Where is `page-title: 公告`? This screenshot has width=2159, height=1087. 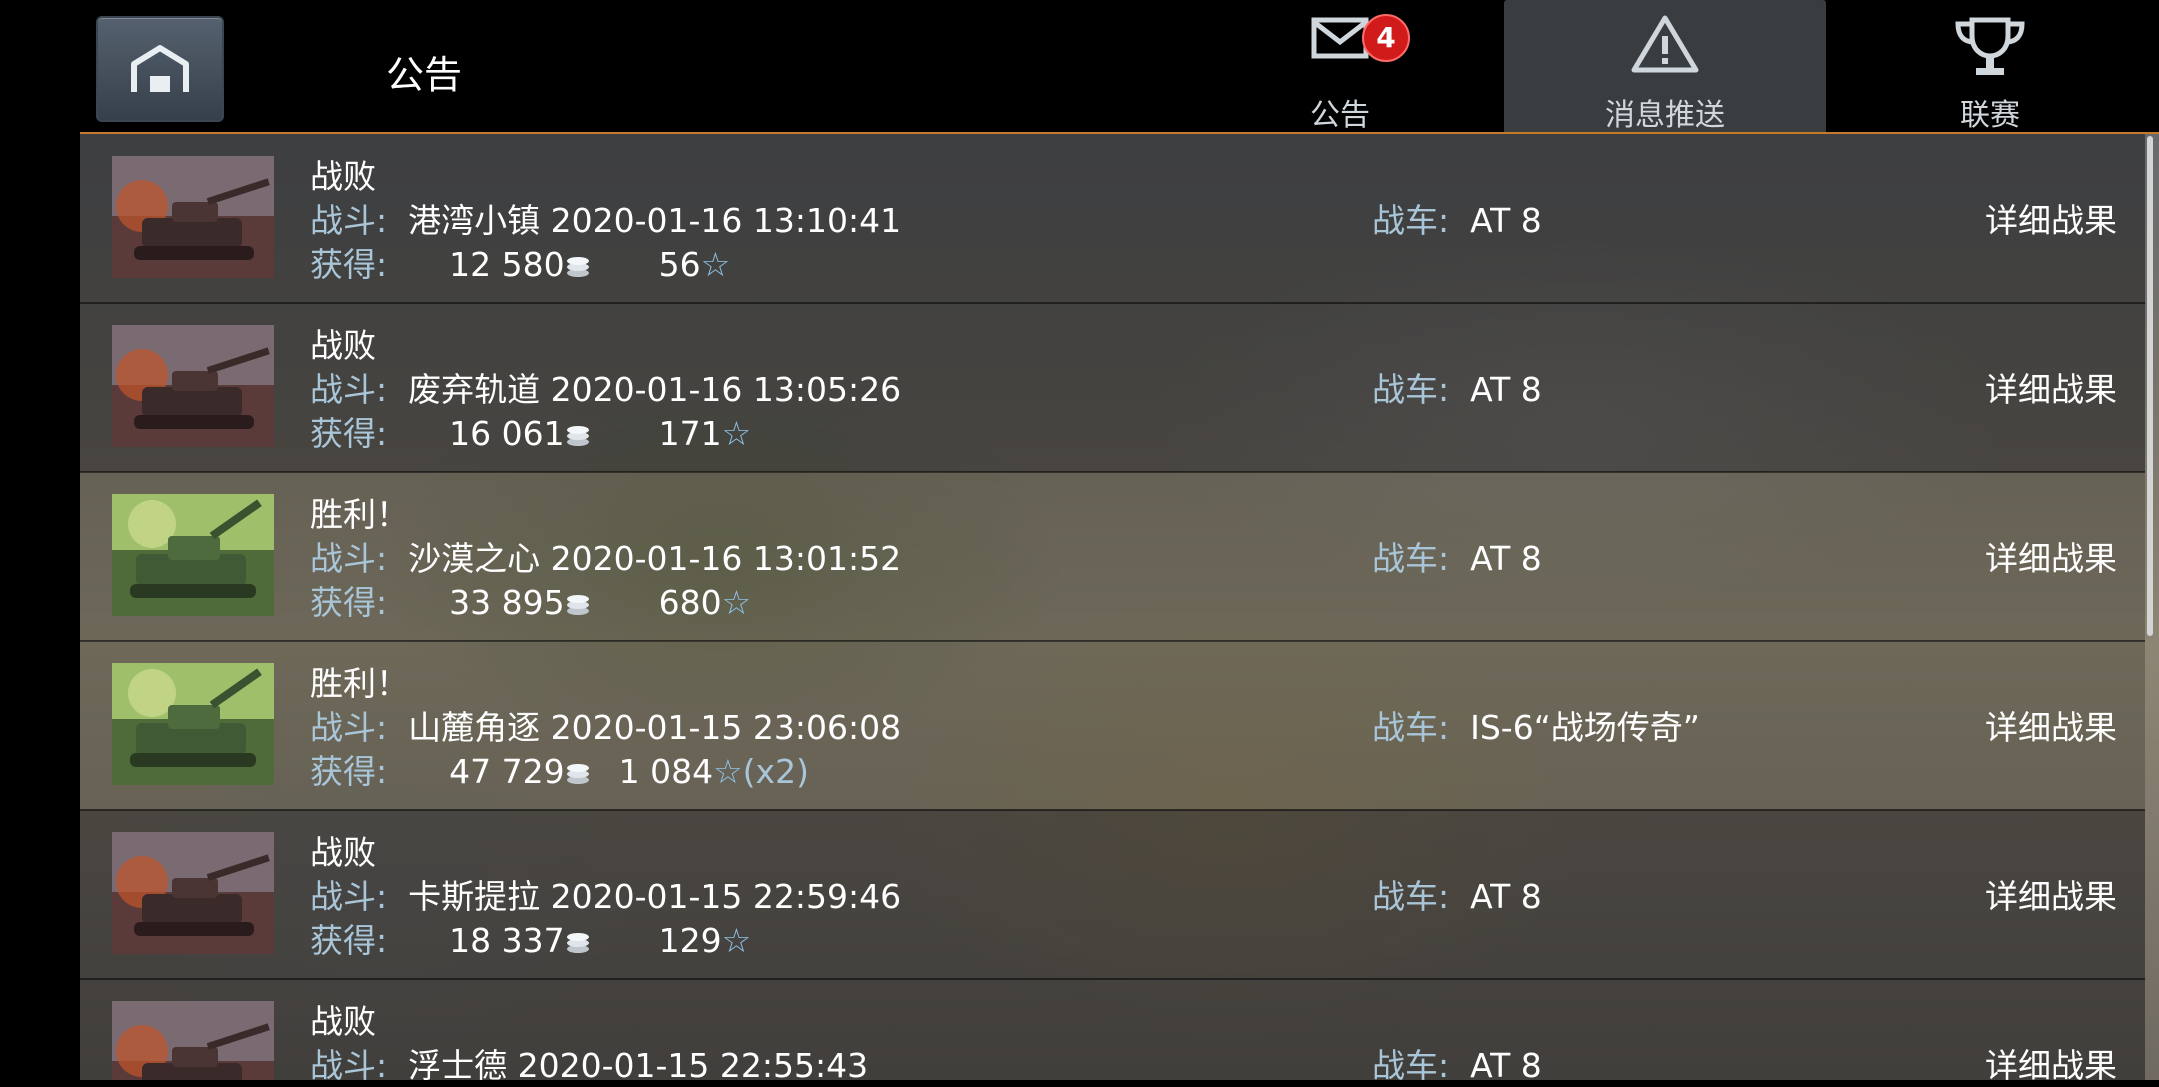 page-title: 公告 is located at coordinates (424, 75).